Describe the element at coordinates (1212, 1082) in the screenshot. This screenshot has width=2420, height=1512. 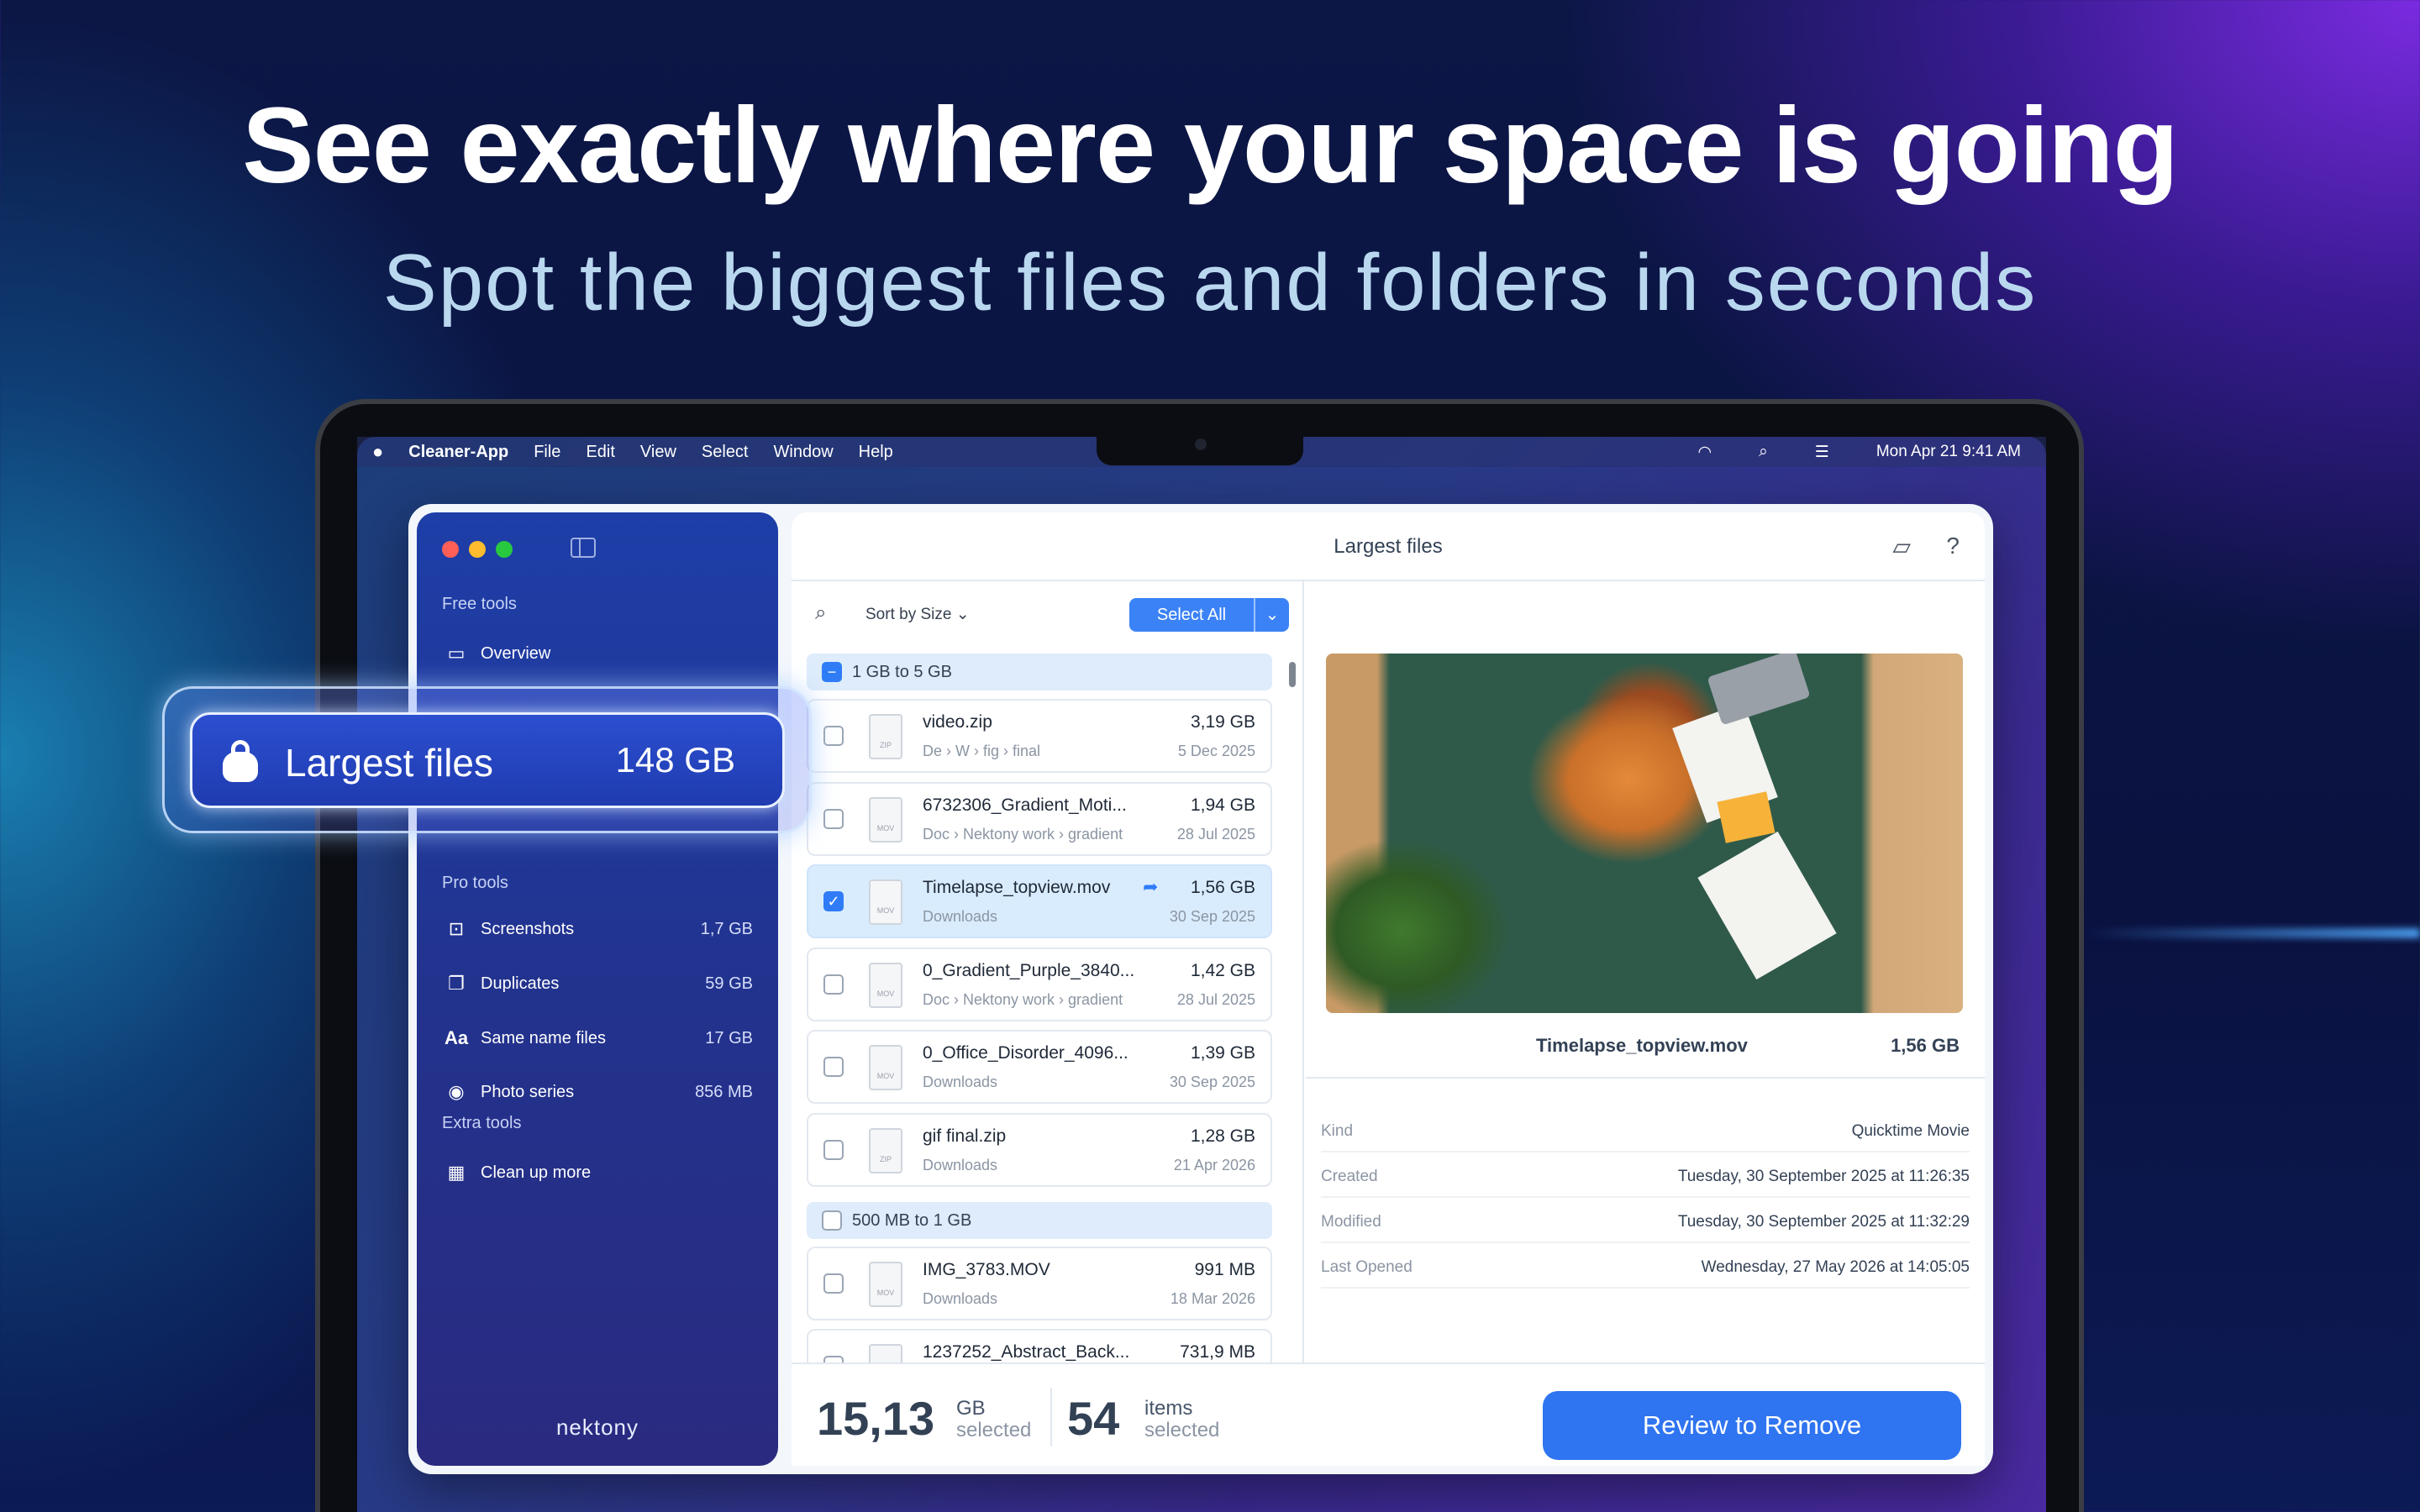
I see `file-date: 30 Sep 2025` at that location.